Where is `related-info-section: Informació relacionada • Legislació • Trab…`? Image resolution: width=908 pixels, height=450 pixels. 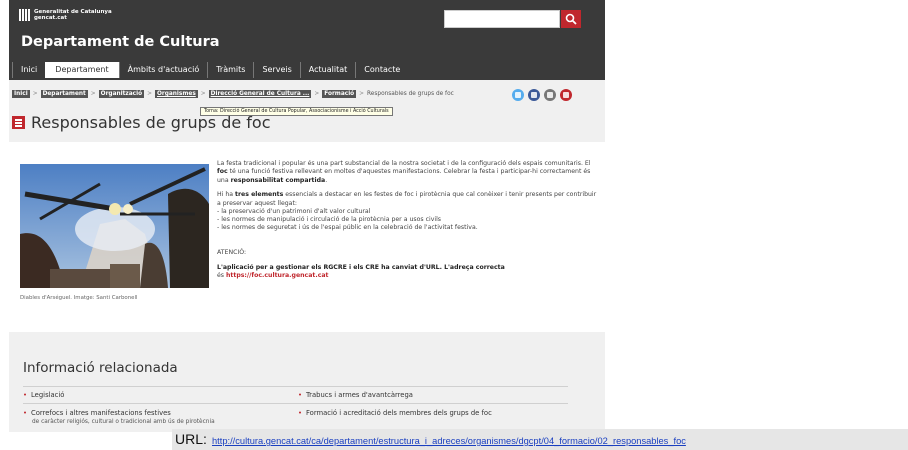 related-info-section: Informació relacionada • Legislació • Trab… is located at coordinates (307, 382).